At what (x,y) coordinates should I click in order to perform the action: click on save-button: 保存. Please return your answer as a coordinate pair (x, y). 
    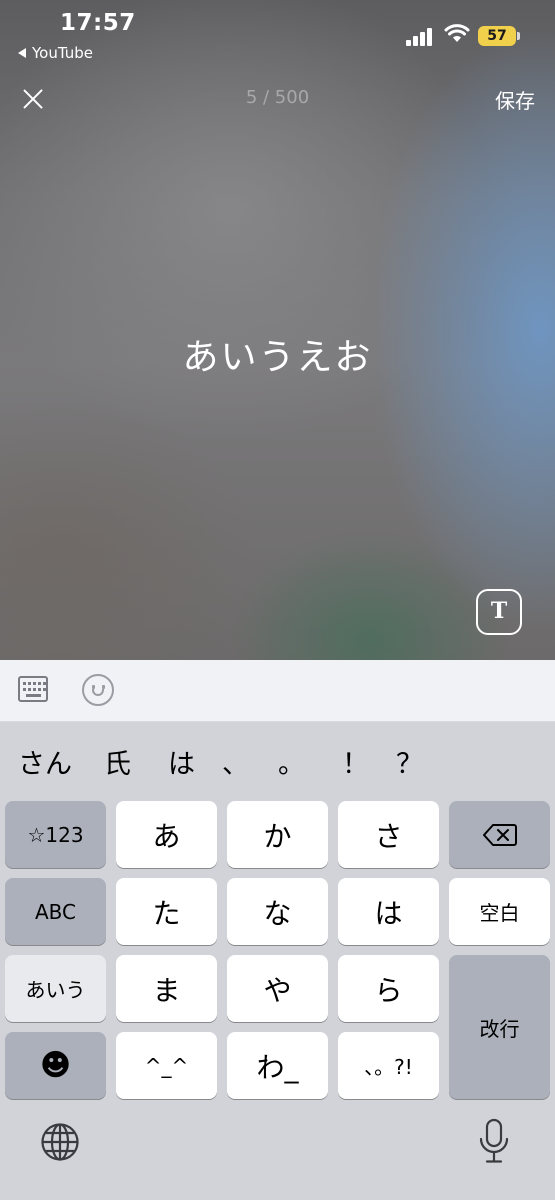
    Looking at the image, I should click on (515, 99).